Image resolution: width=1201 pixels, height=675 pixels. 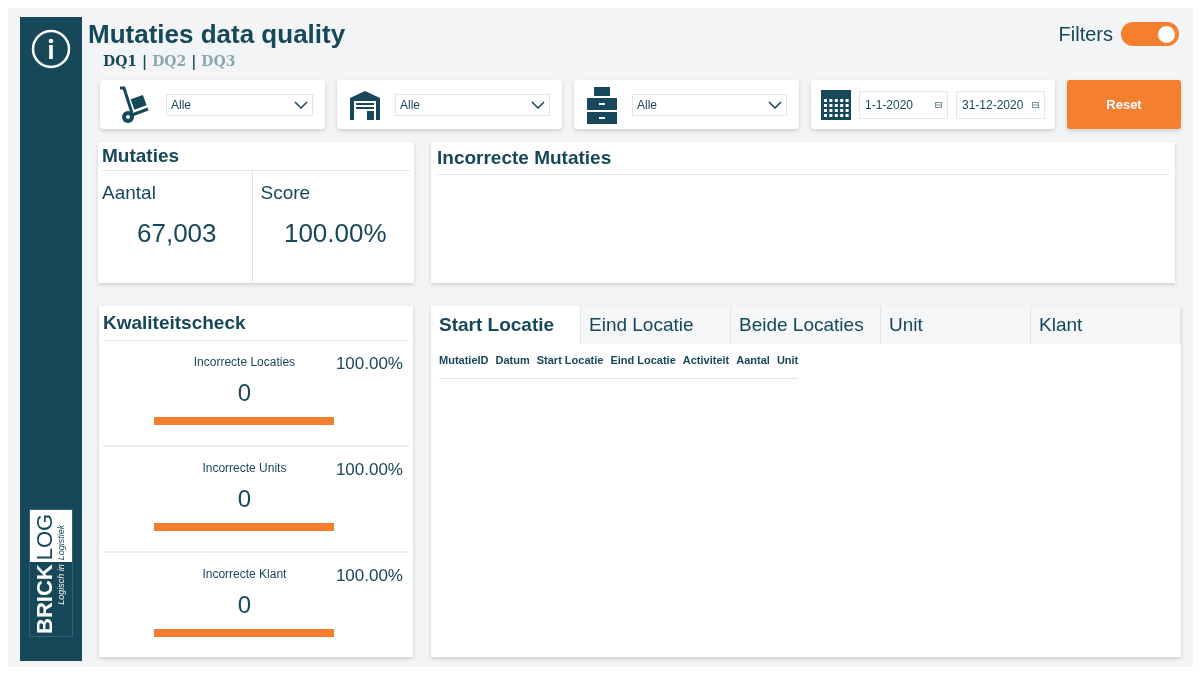 What do you see at coordinates (335, 233) in the screenshot?
I see `metric-value: 100.00%` at bounding box center [335, 233].